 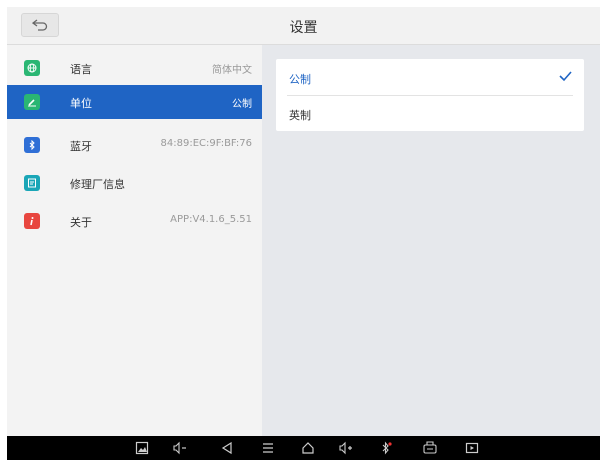 I want to click on sidebar-item-value: 84:89:EC:9F:BF:76, so click(x=206, y=143).